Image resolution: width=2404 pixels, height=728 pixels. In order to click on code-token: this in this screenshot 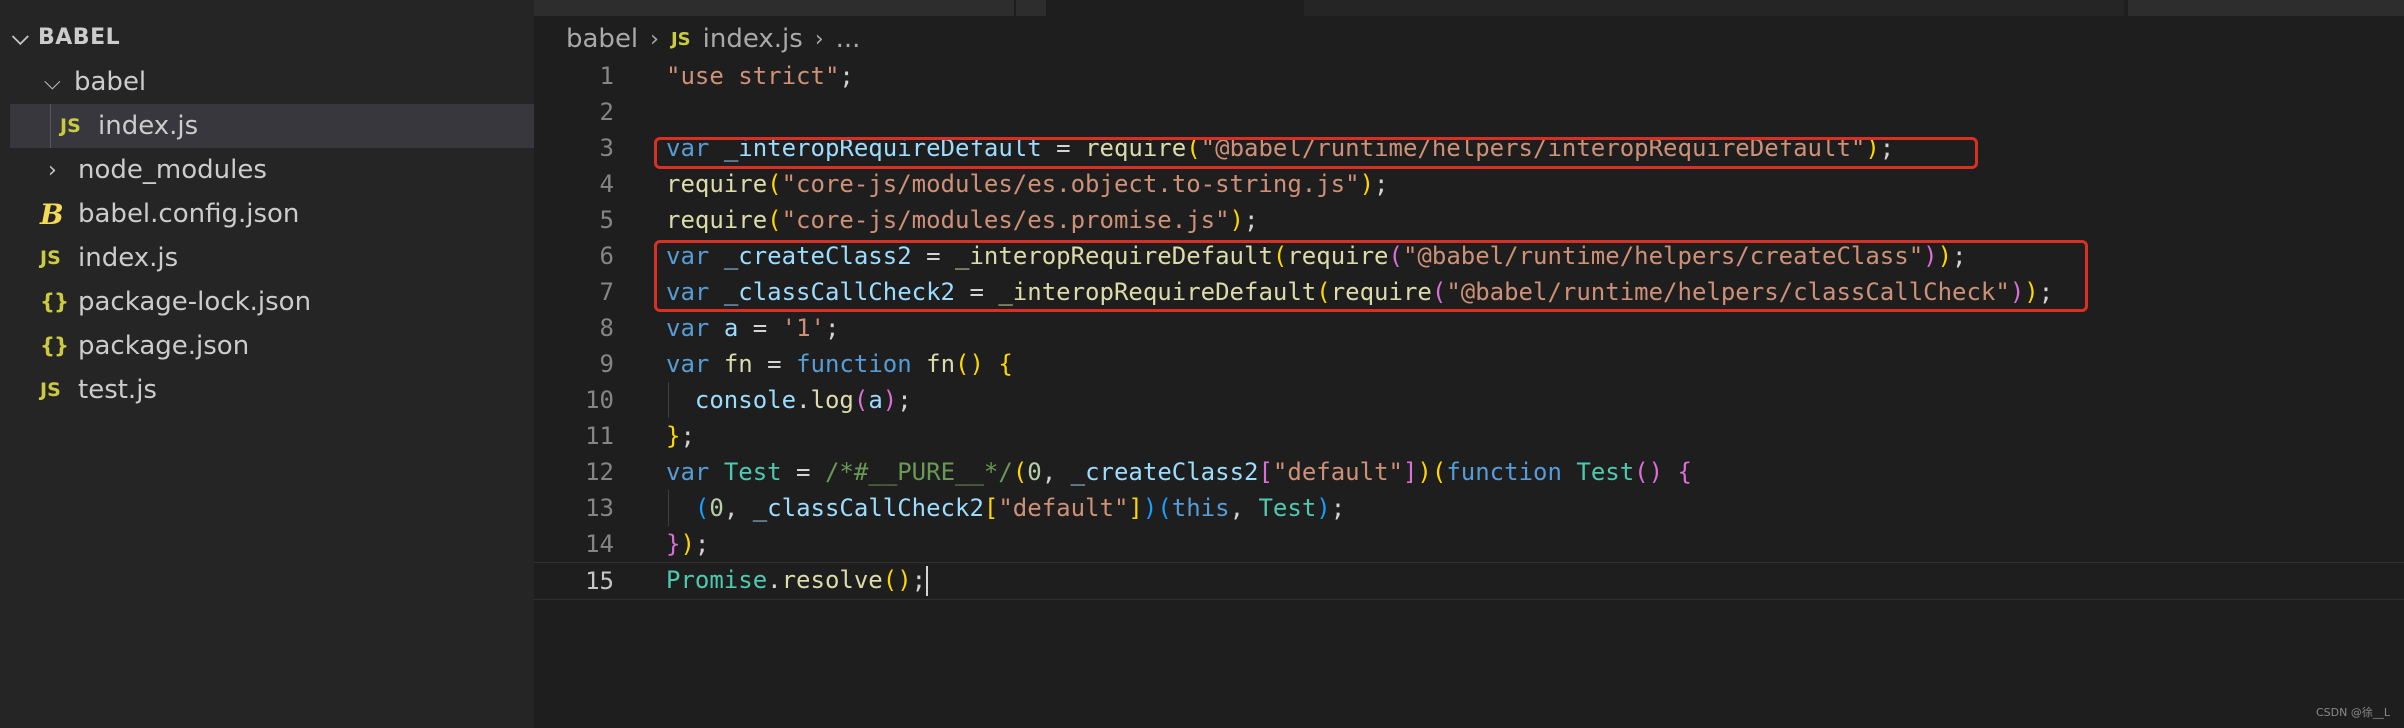, I will do `click(1200, 508)`.